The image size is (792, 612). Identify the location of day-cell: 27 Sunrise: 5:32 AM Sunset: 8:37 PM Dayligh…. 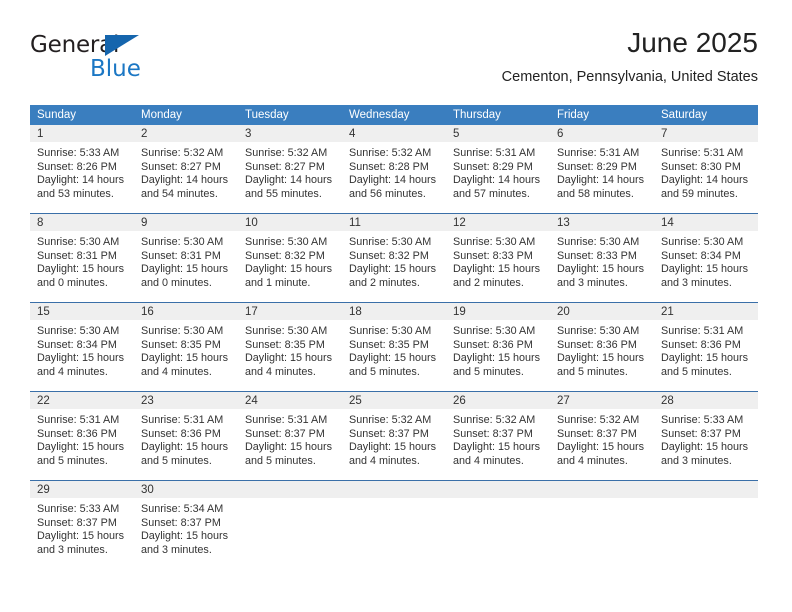
(602, 436).